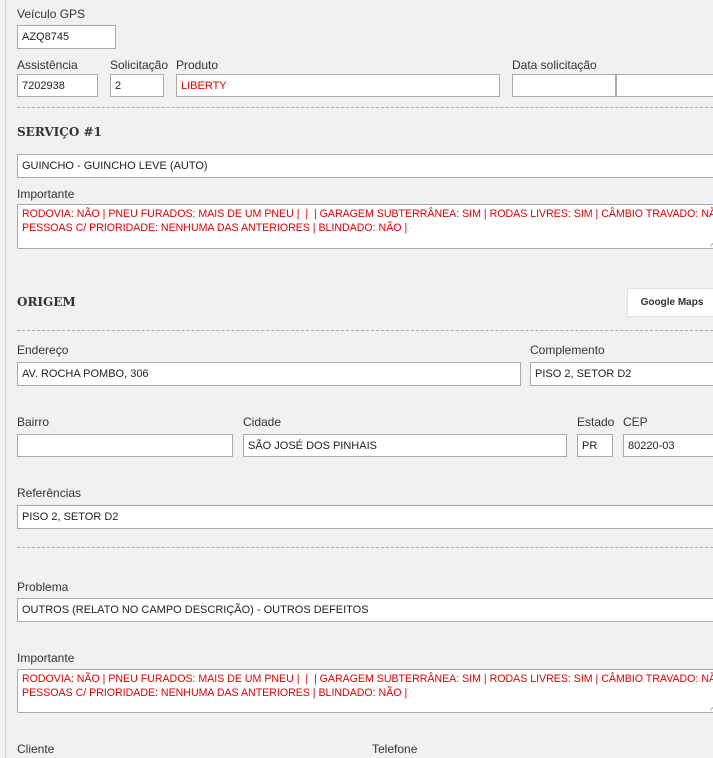  I want to click on problem-important-label: Importante, so click(46, 658).